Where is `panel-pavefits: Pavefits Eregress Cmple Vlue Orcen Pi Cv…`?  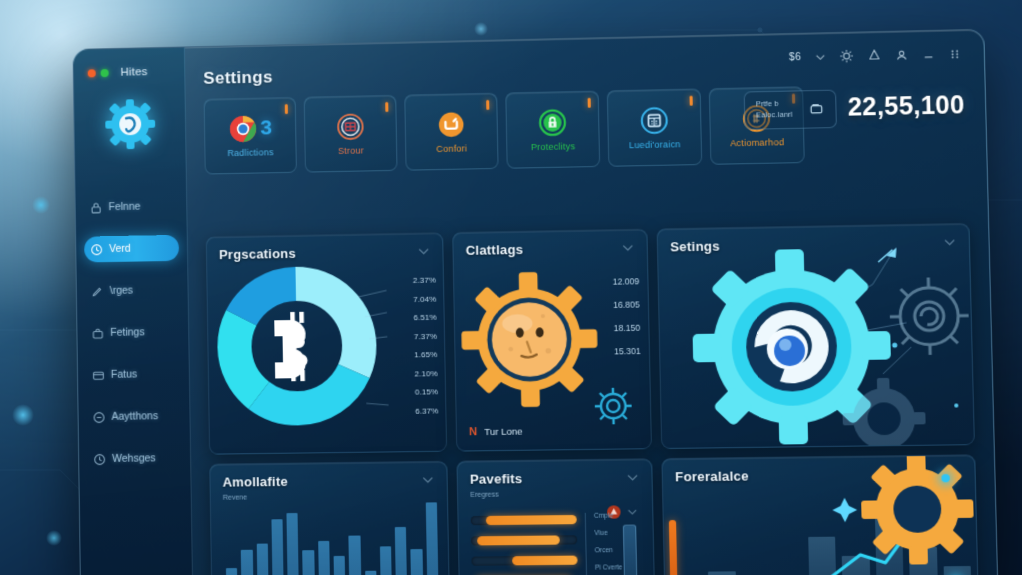 panel-pavefits: Pavefits Eregress Cmple Vlue Orcen Pi Cv… is located at coordinates (556, 516).